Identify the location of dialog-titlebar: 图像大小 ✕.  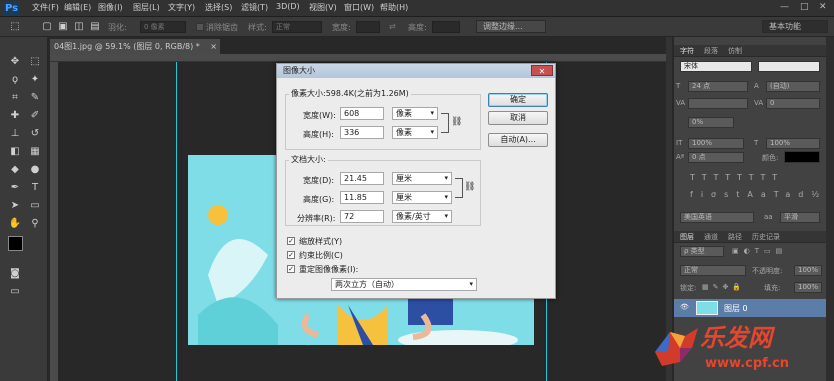
(416, 71).